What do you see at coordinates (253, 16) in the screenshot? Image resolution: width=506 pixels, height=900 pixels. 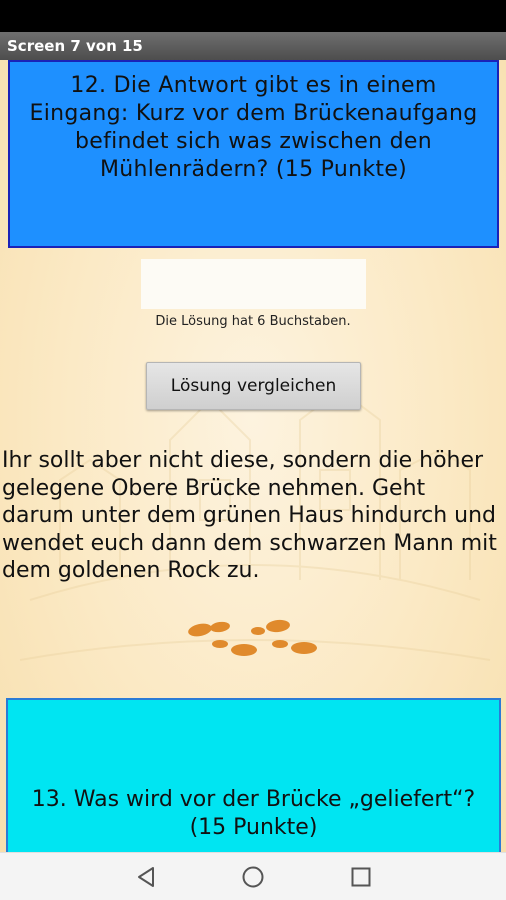 I see `status-bar` at bounding box center [253, 16].